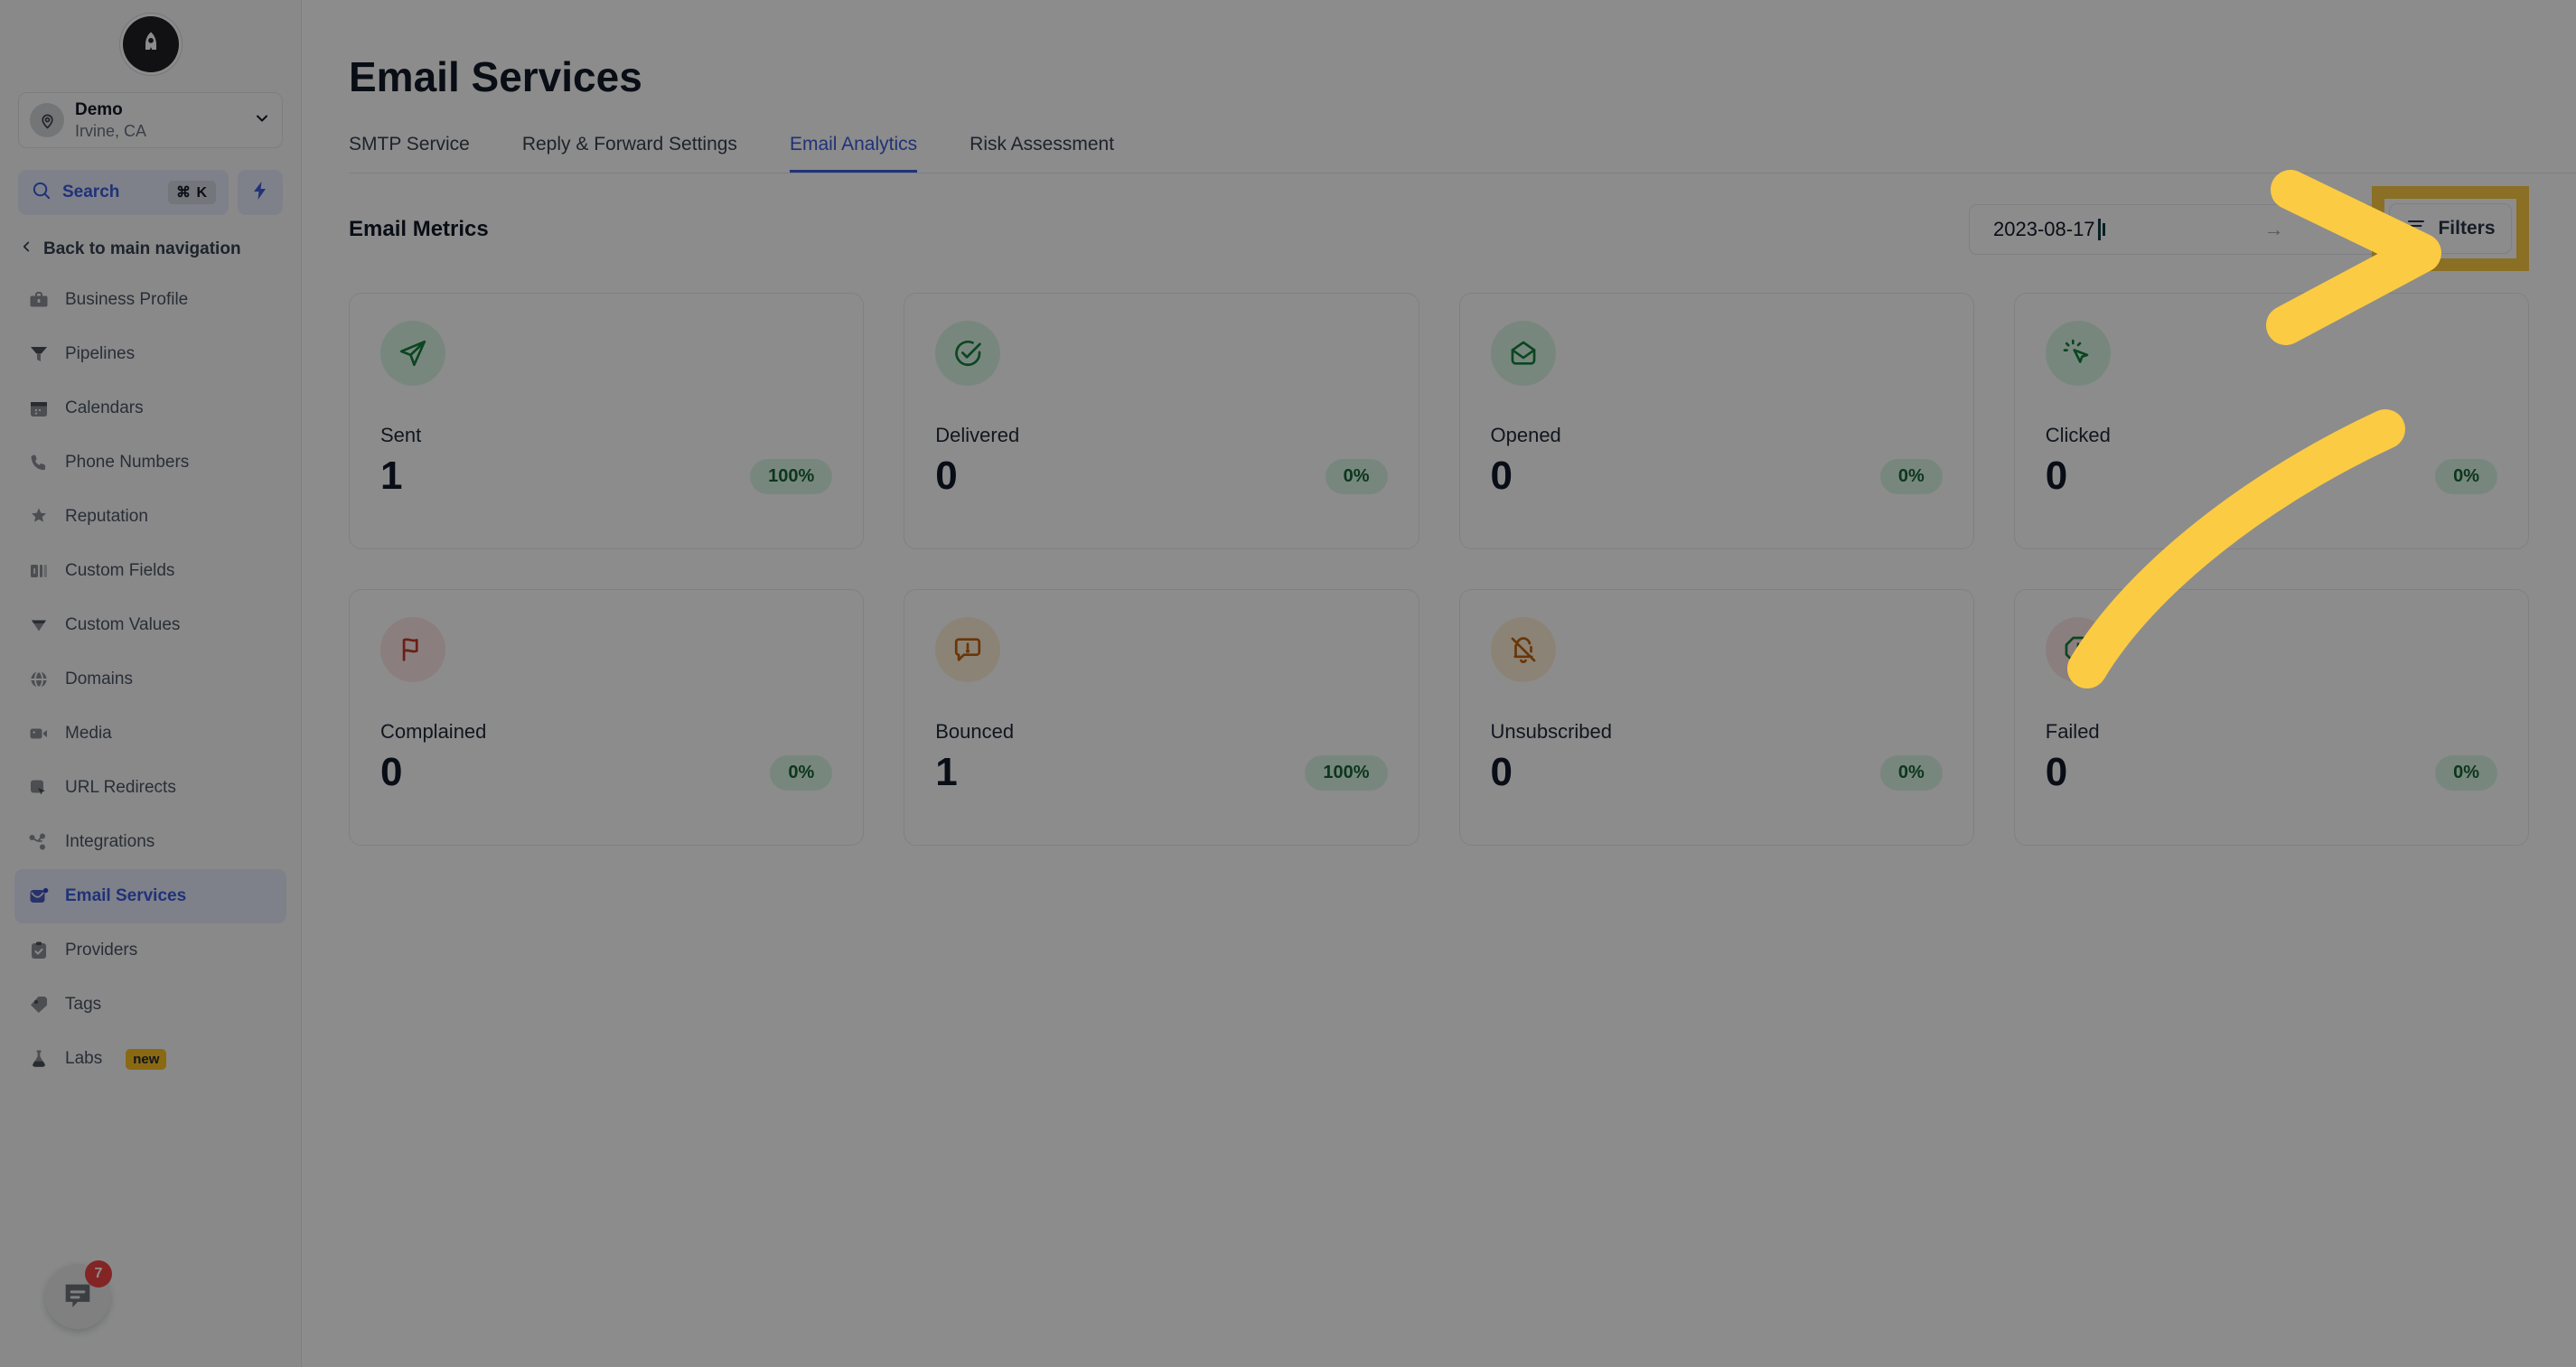  What do you see at coordinates (39, 896) in the screenshot?
I see `envelope-dot-icon` at bounding box center [39, 896].